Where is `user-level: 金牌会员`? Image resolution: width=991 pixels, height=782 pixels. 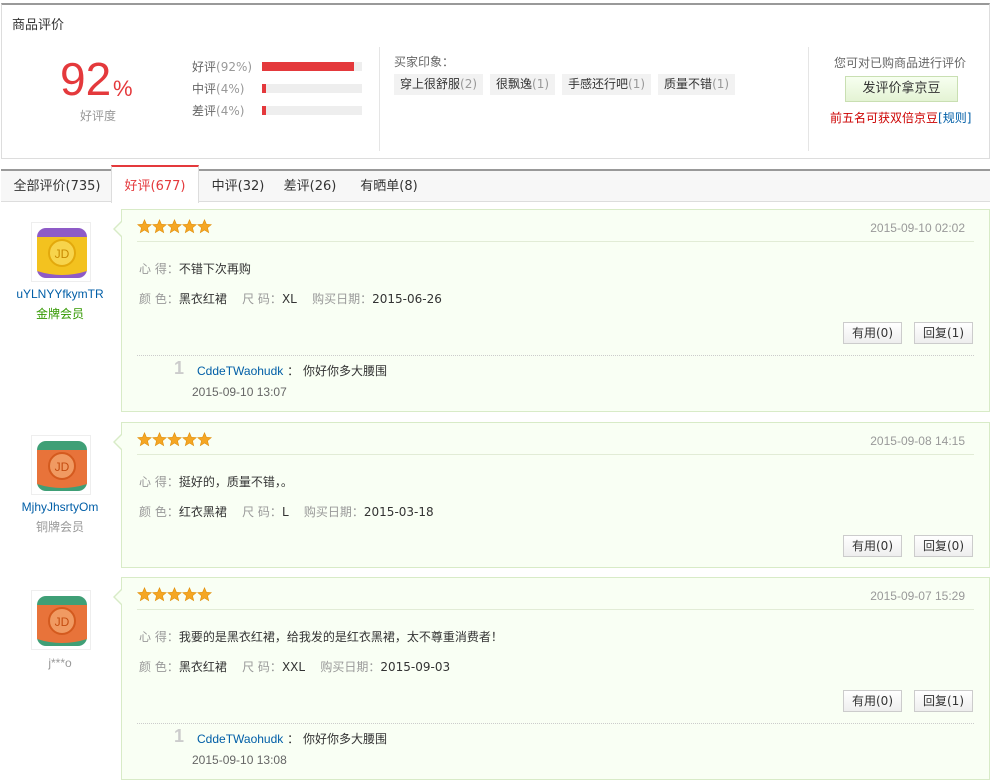 user-level: 金牌会员 is located at coordinates (59, 314).